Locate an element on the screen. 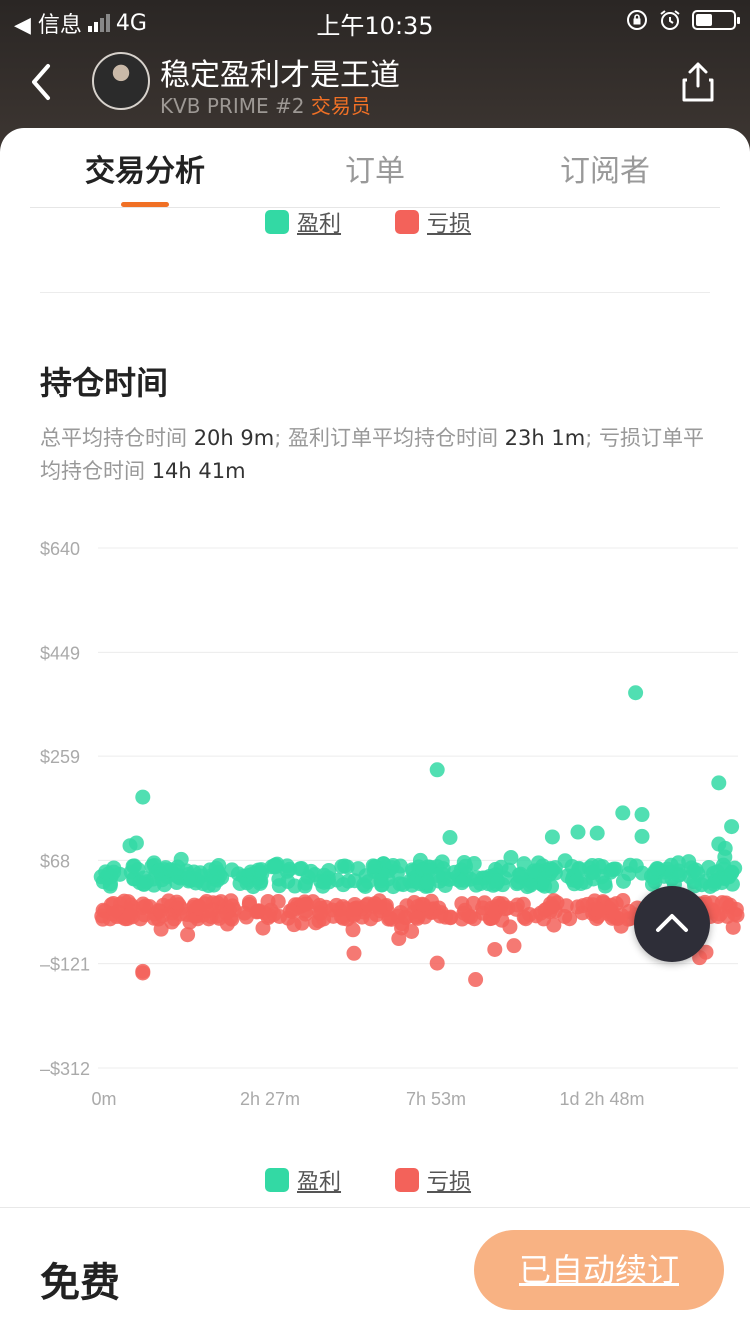 The height and width of the screenshot is (1334, 750). tab-analysis: 交易分析 is located at coordinates (145, 168).